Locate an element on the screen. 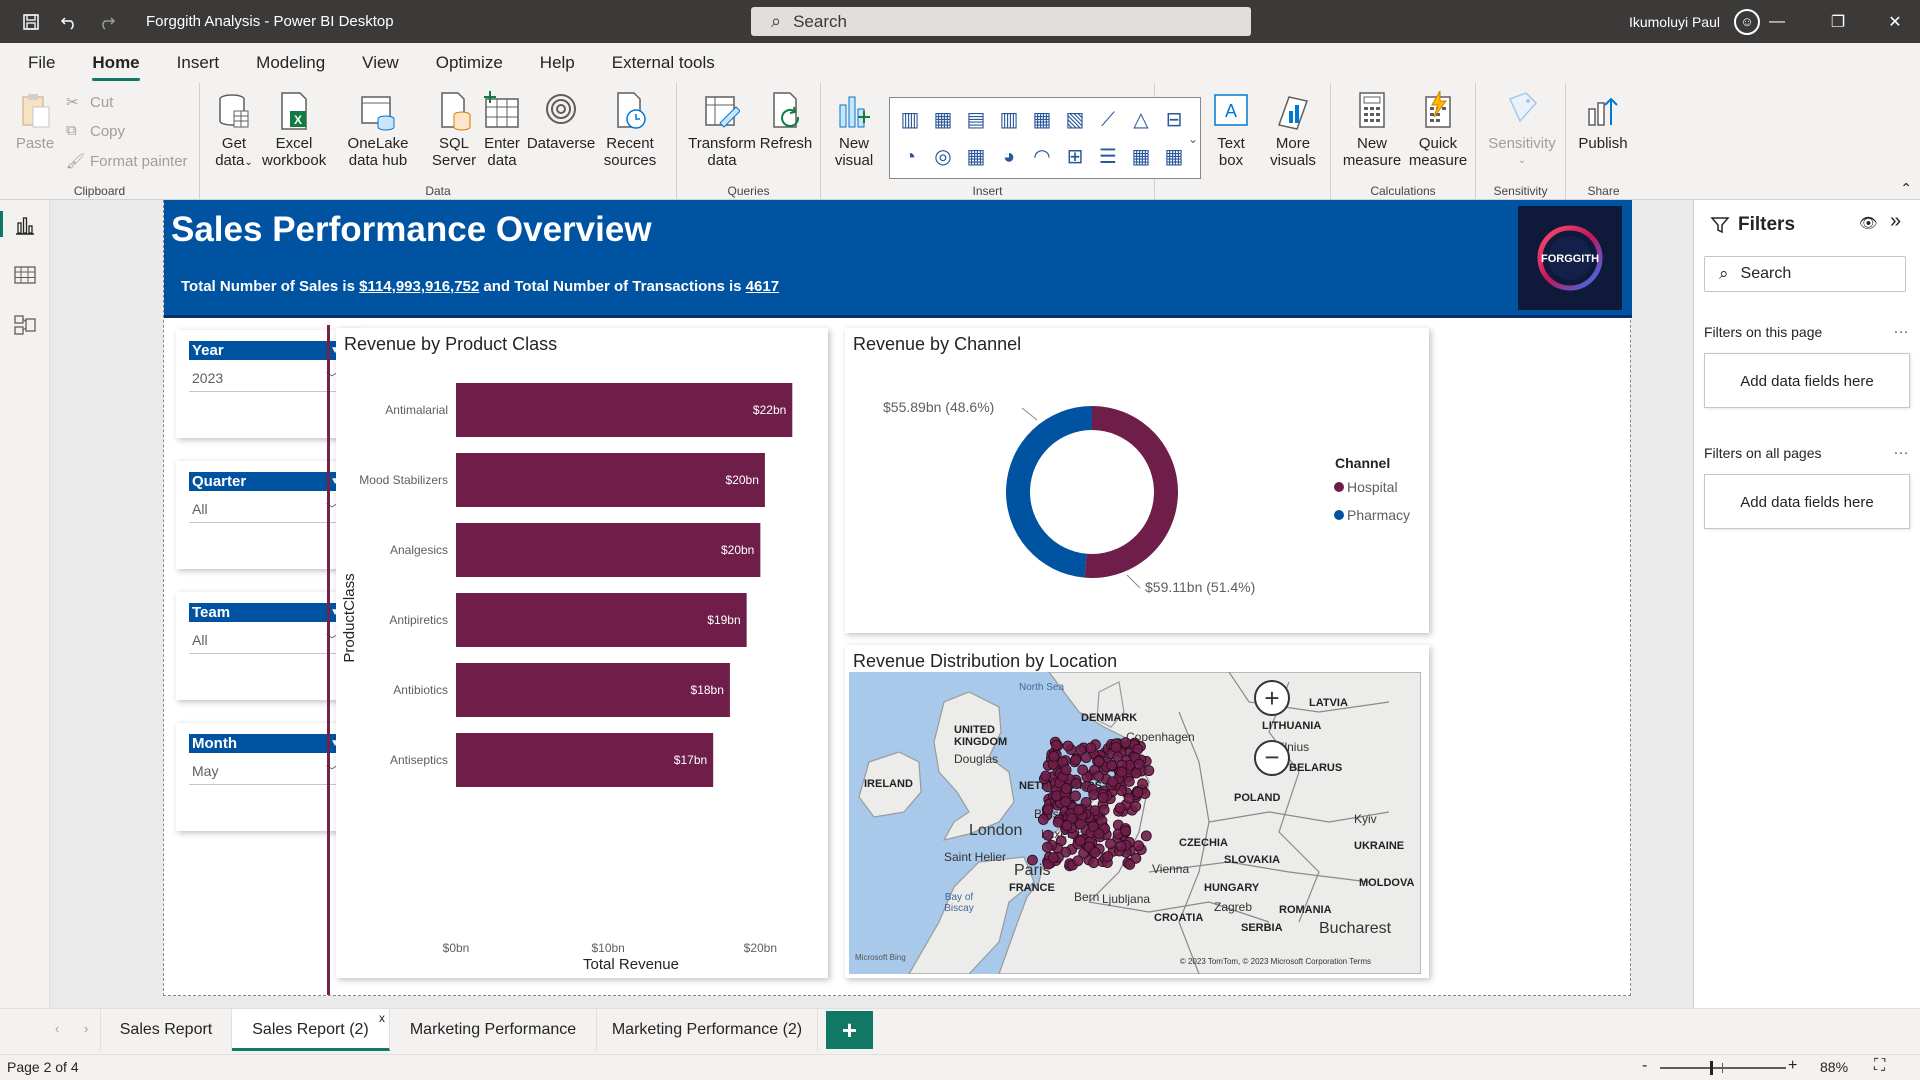 The height and width of the screenshot is (1080, 1920). model-view-icon is located at coordinates (25, 325).